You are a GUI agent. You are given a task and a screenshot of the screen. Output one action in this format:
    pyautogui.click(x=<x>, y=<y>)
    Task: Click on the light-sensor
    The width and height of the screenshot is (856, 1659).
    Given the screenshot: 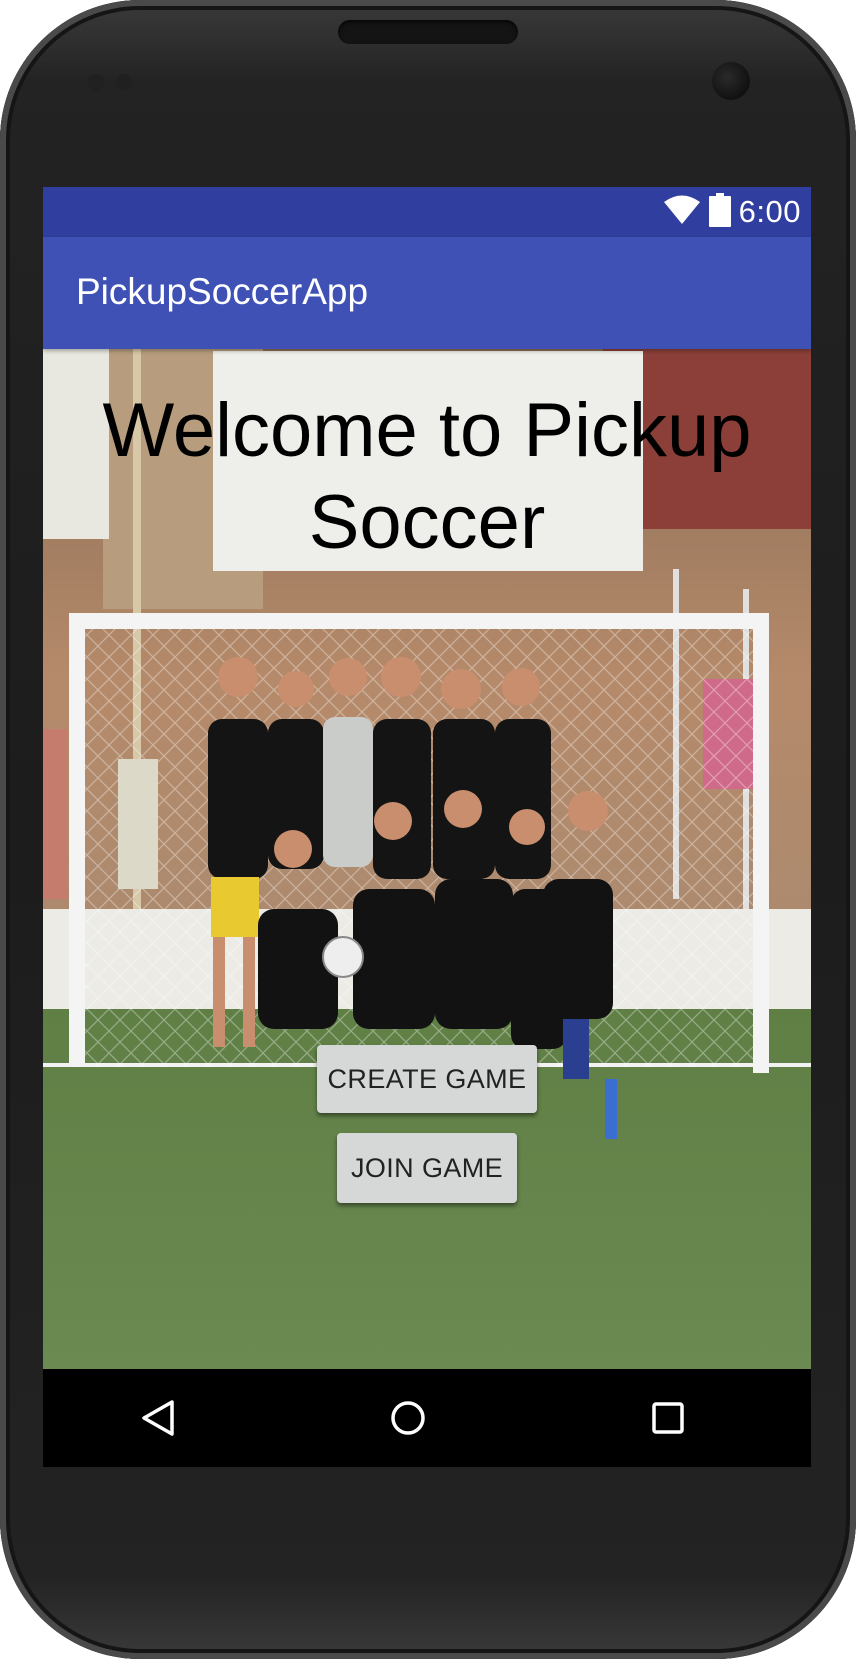 What is the action you would take?
    pyautogui.click(x=124, y=82)
    